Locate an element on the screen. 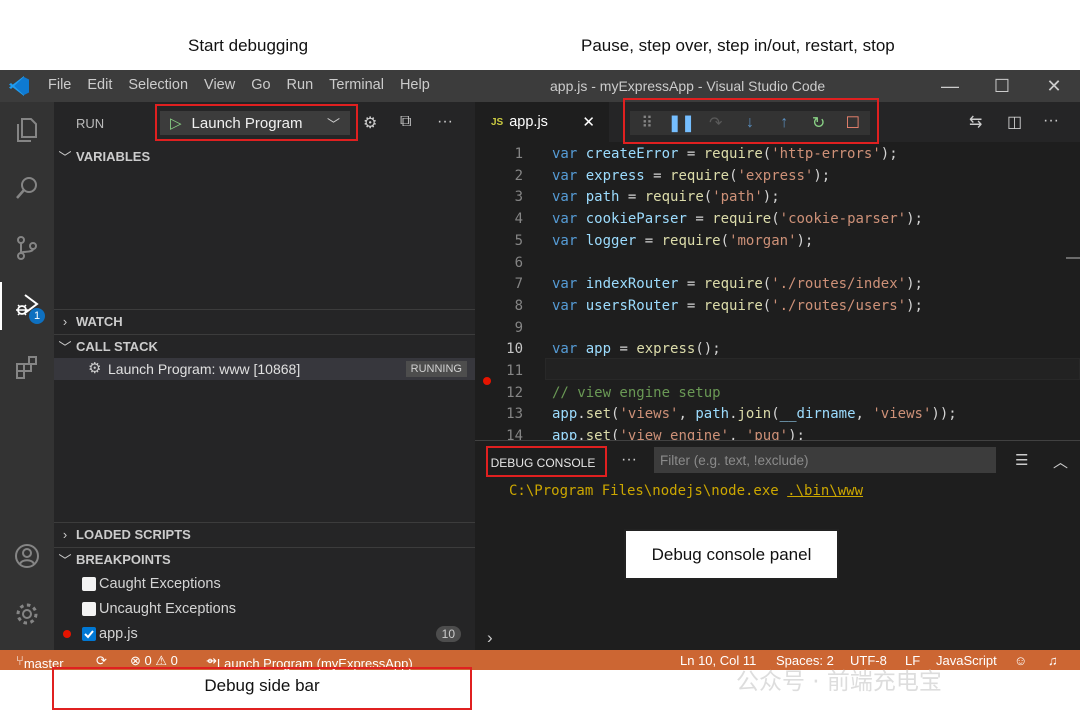 This screenshot has width=1080, height=719. open-launch-json-gear-icon: ⚙ is located at coordinates (370, 123).